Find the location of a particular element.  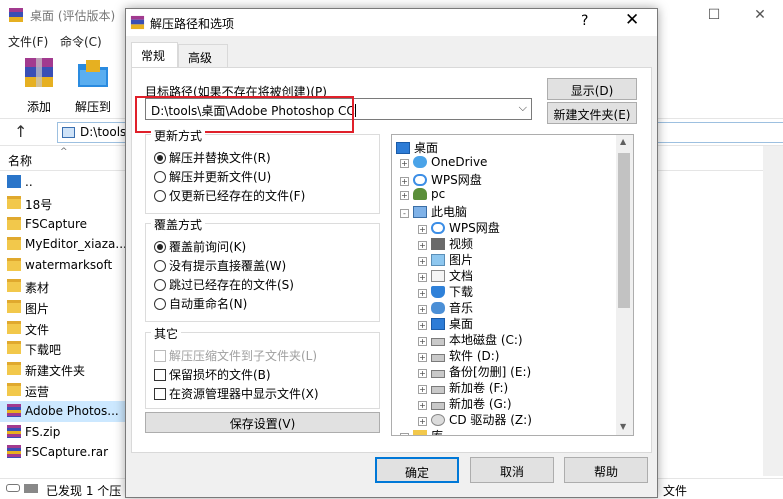

tree-node: + 下载 is located at coordinates (445, 291).